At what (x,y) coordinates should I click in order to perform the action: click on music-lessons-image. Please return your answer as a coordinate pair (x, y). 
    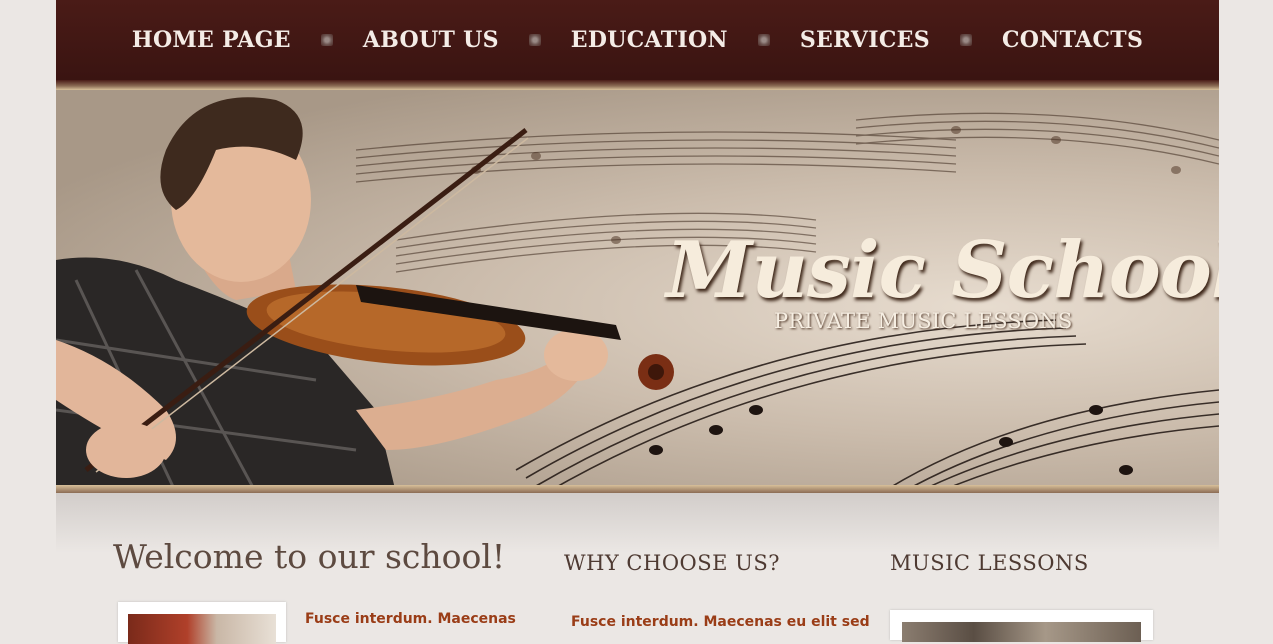
    Looking at the image, I should click on (1021, 626).